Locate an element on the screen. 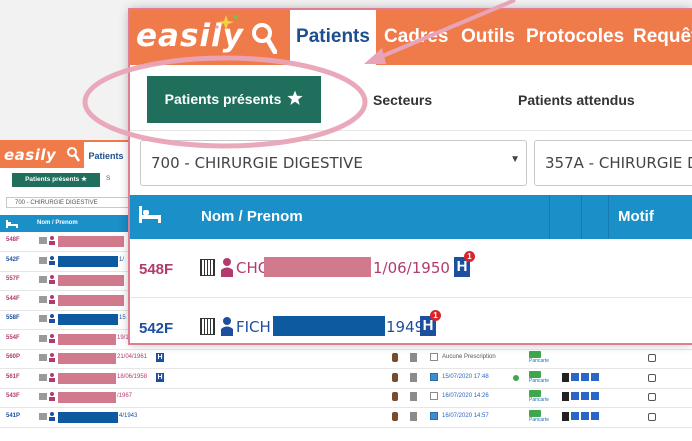  patient-birthdate: 1949 is located at coordinates (405, 327).